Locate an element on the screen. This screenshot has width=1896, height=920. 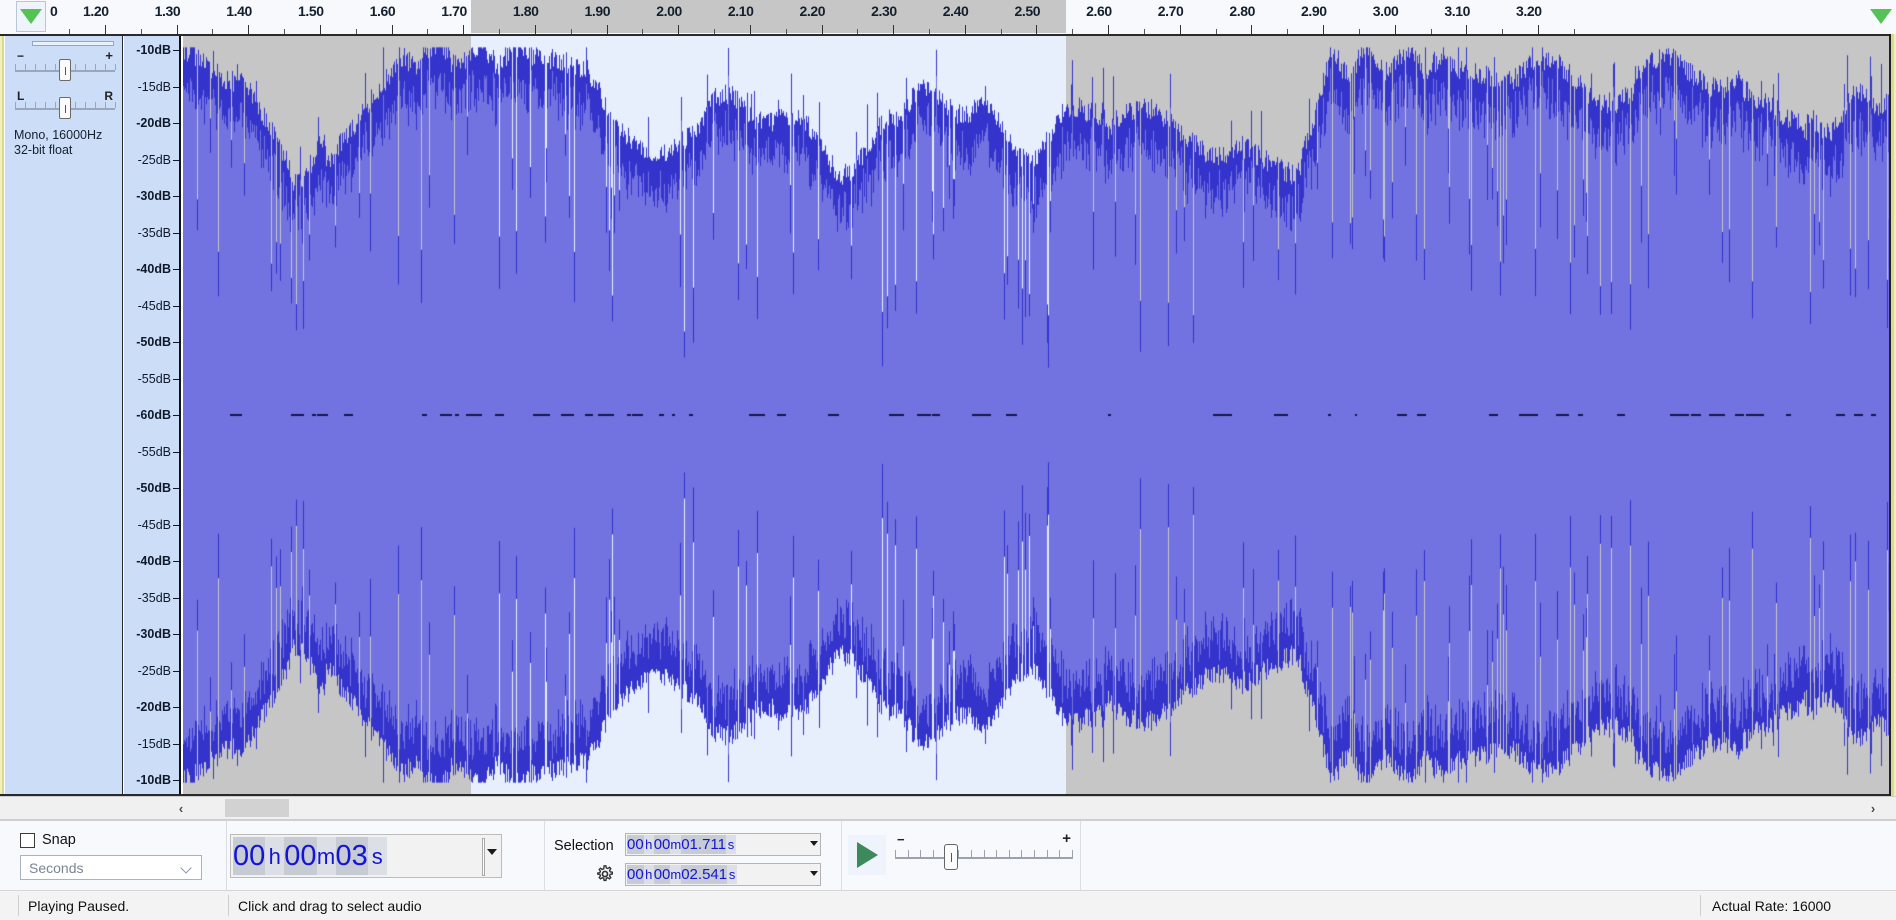
status-playback-state: Playing Paused. is located at coordinates (79, 905).